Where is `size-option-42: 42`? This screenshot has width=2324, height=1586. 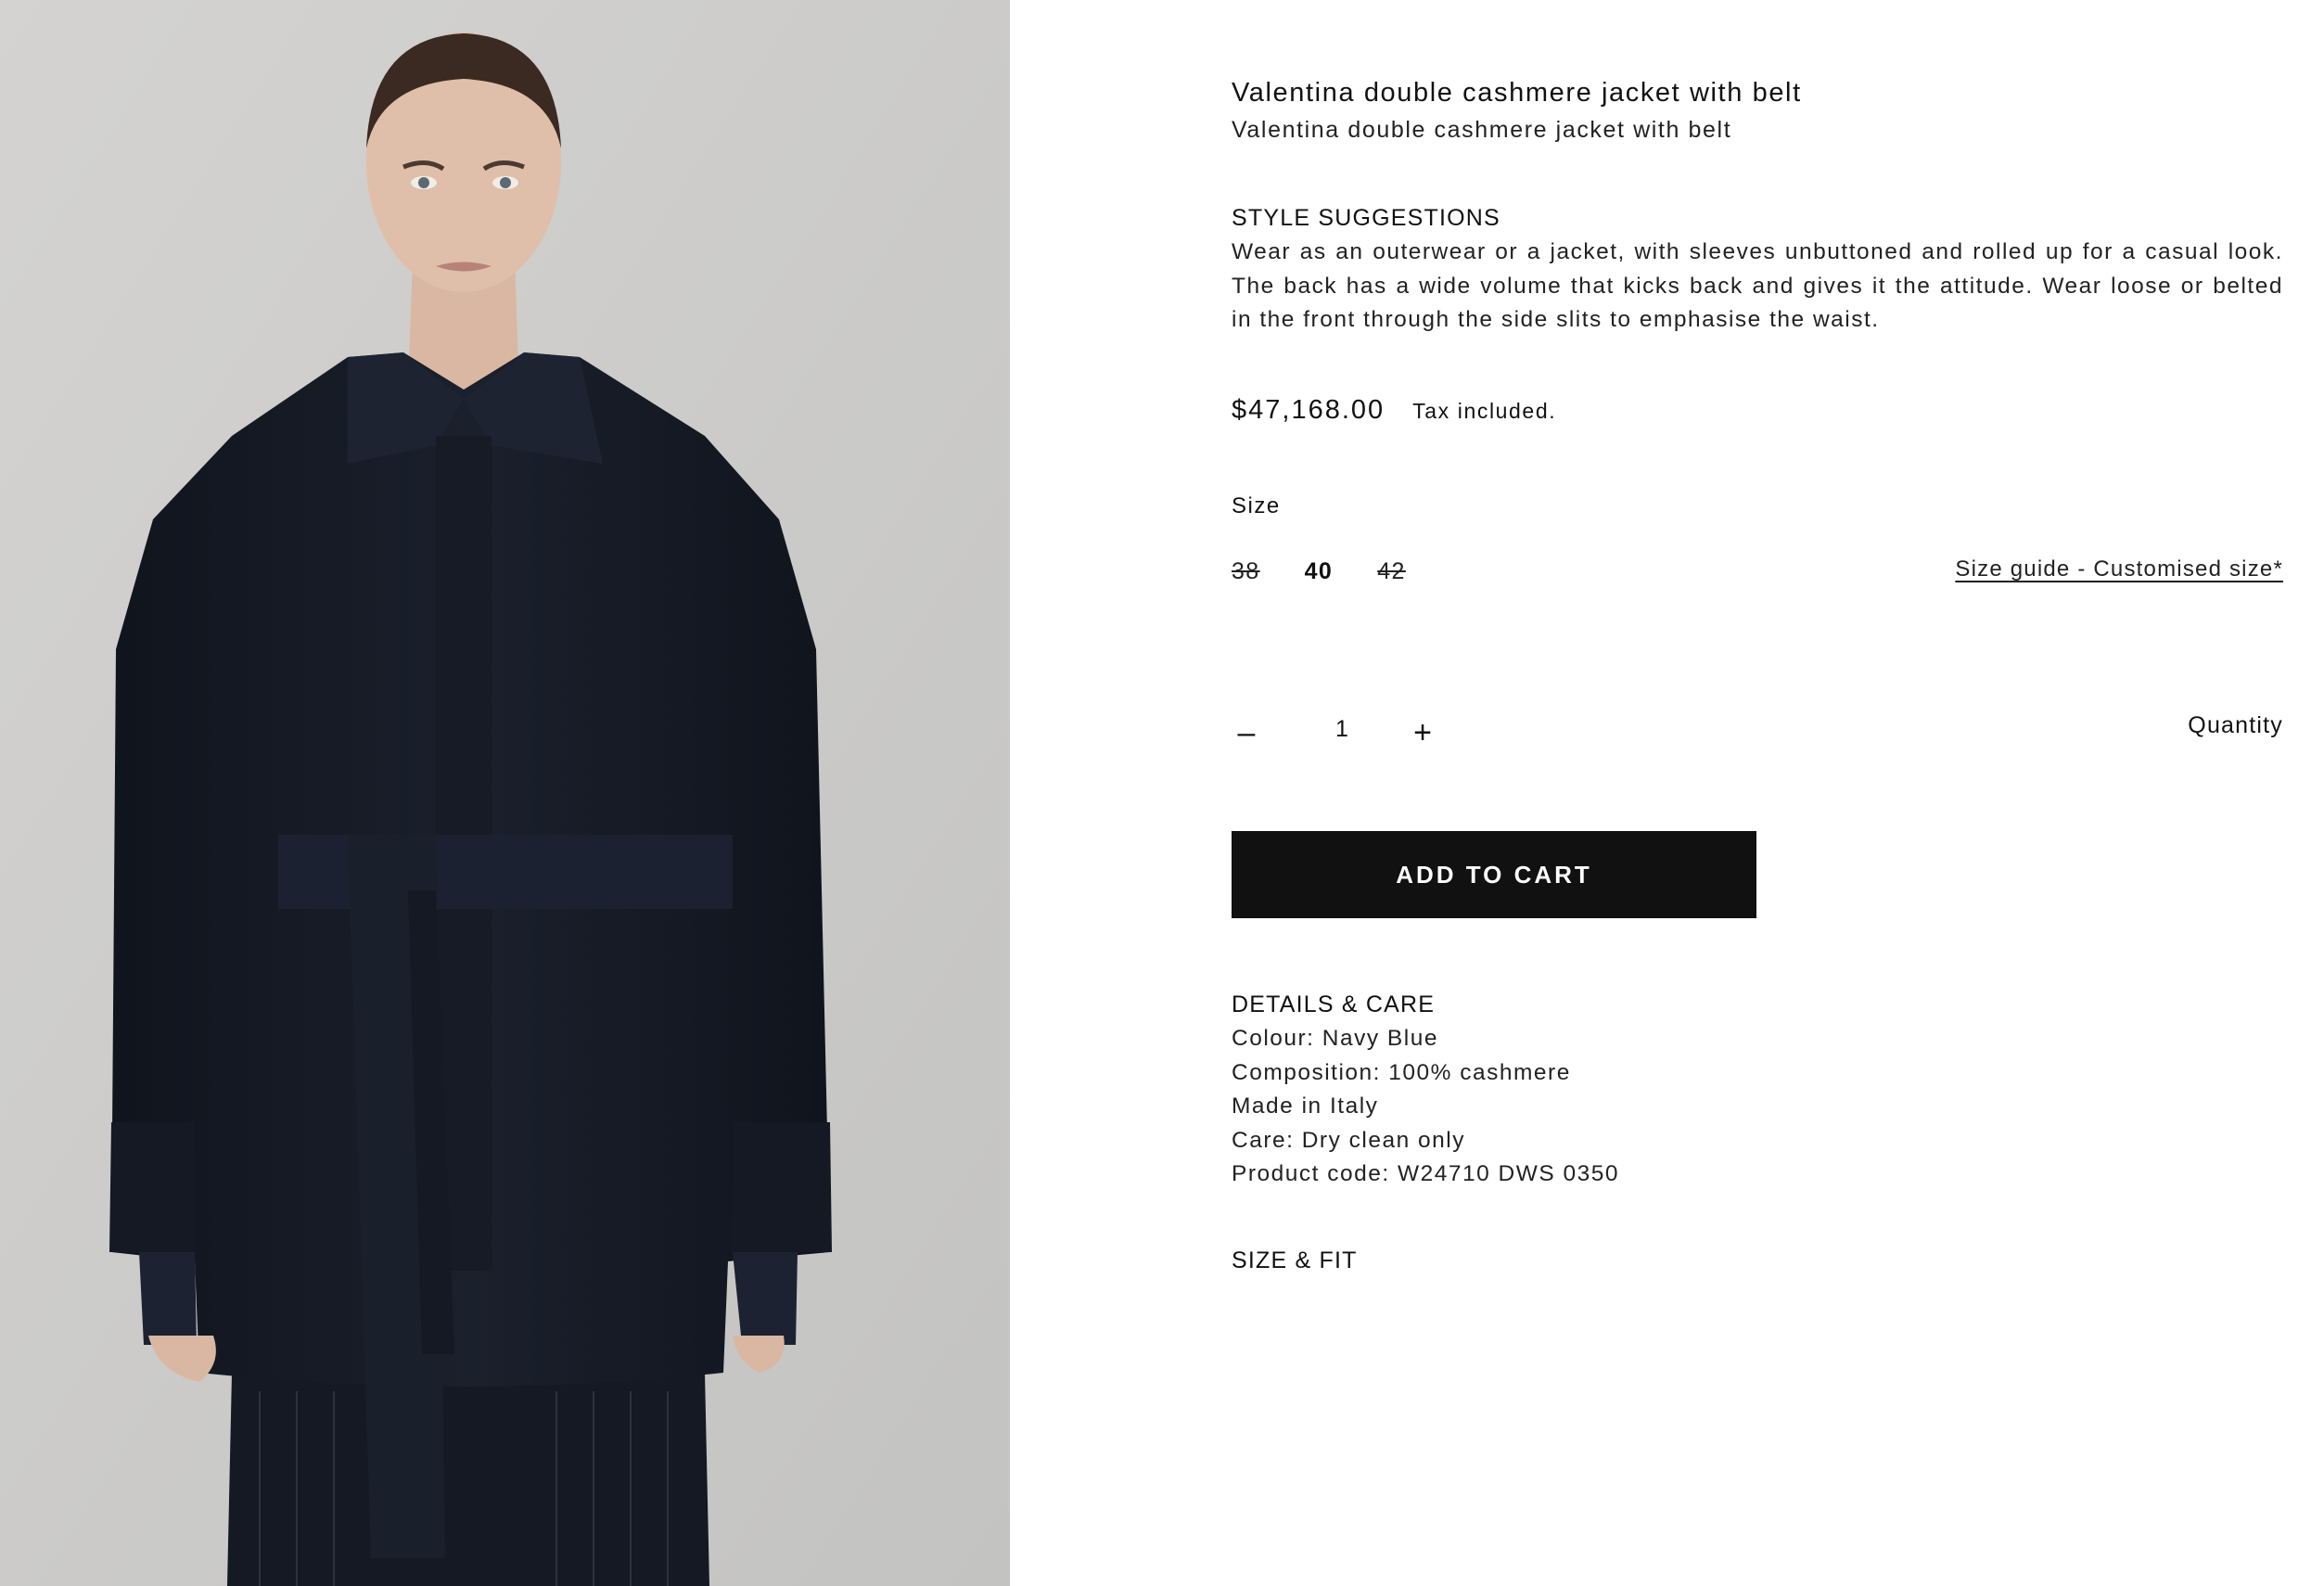
size-option-42: 42 is located at coordinates (1392, 571).